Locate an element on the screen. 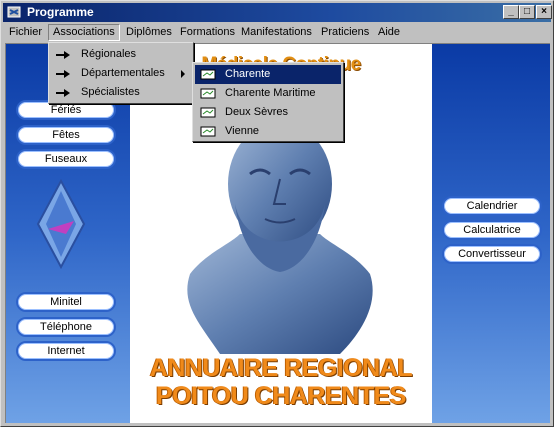  menu-associations: Associations is located at coordinates (84, 32).